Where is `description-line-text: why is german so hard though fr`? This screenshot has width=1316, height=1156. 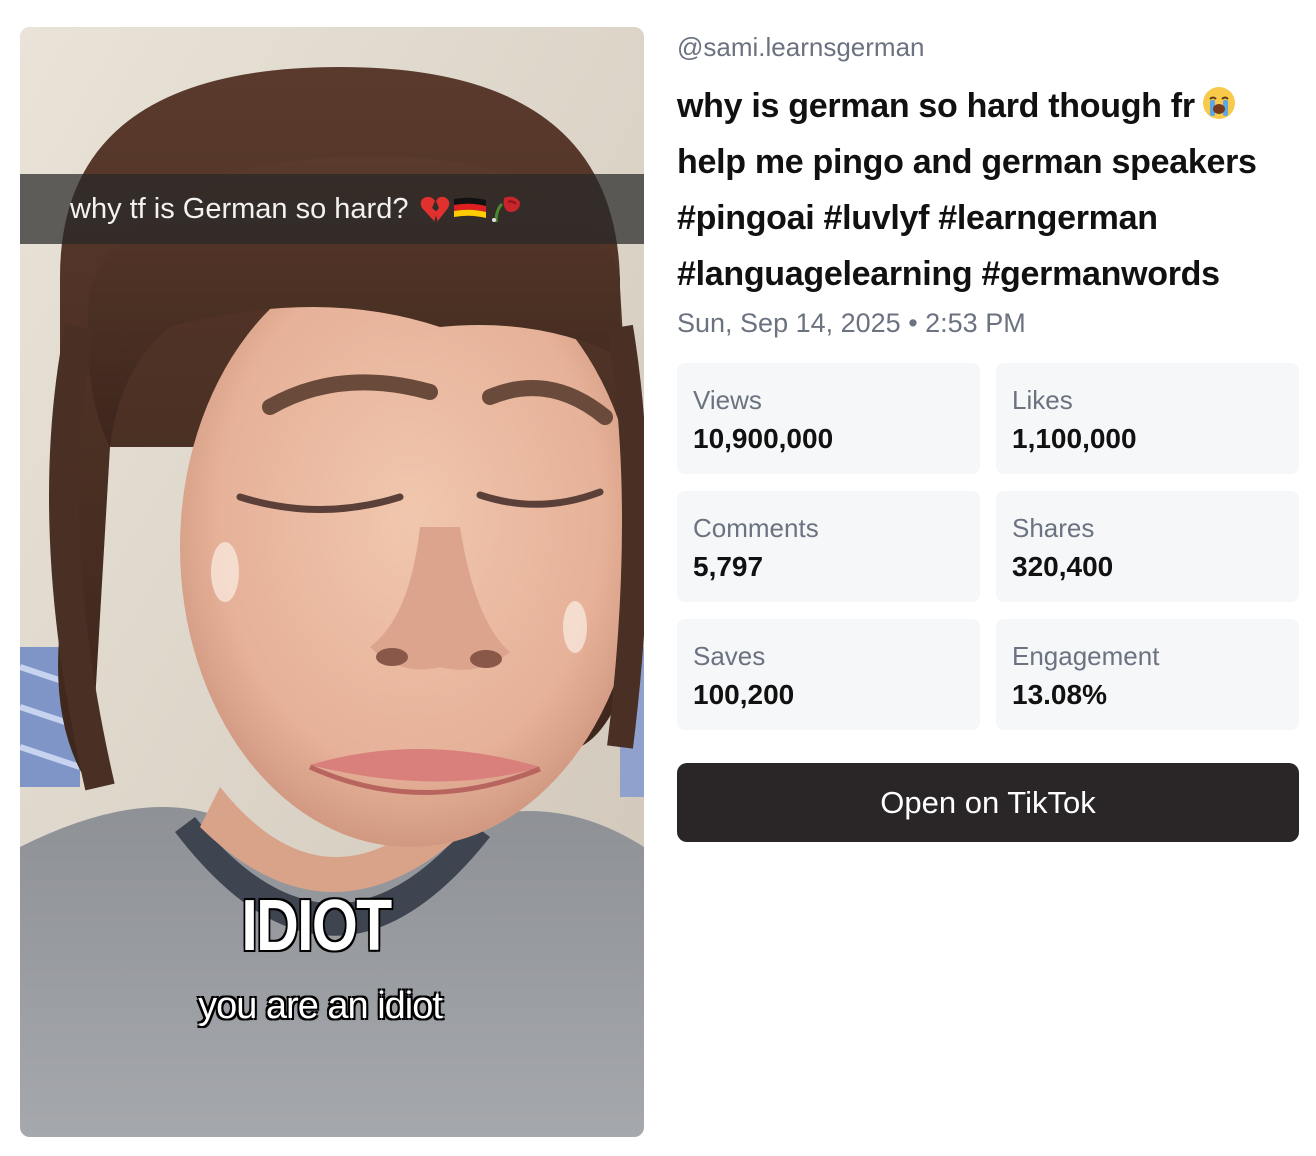
description-line-text: why is german so hard though fr is located at coordinates (936, 106).